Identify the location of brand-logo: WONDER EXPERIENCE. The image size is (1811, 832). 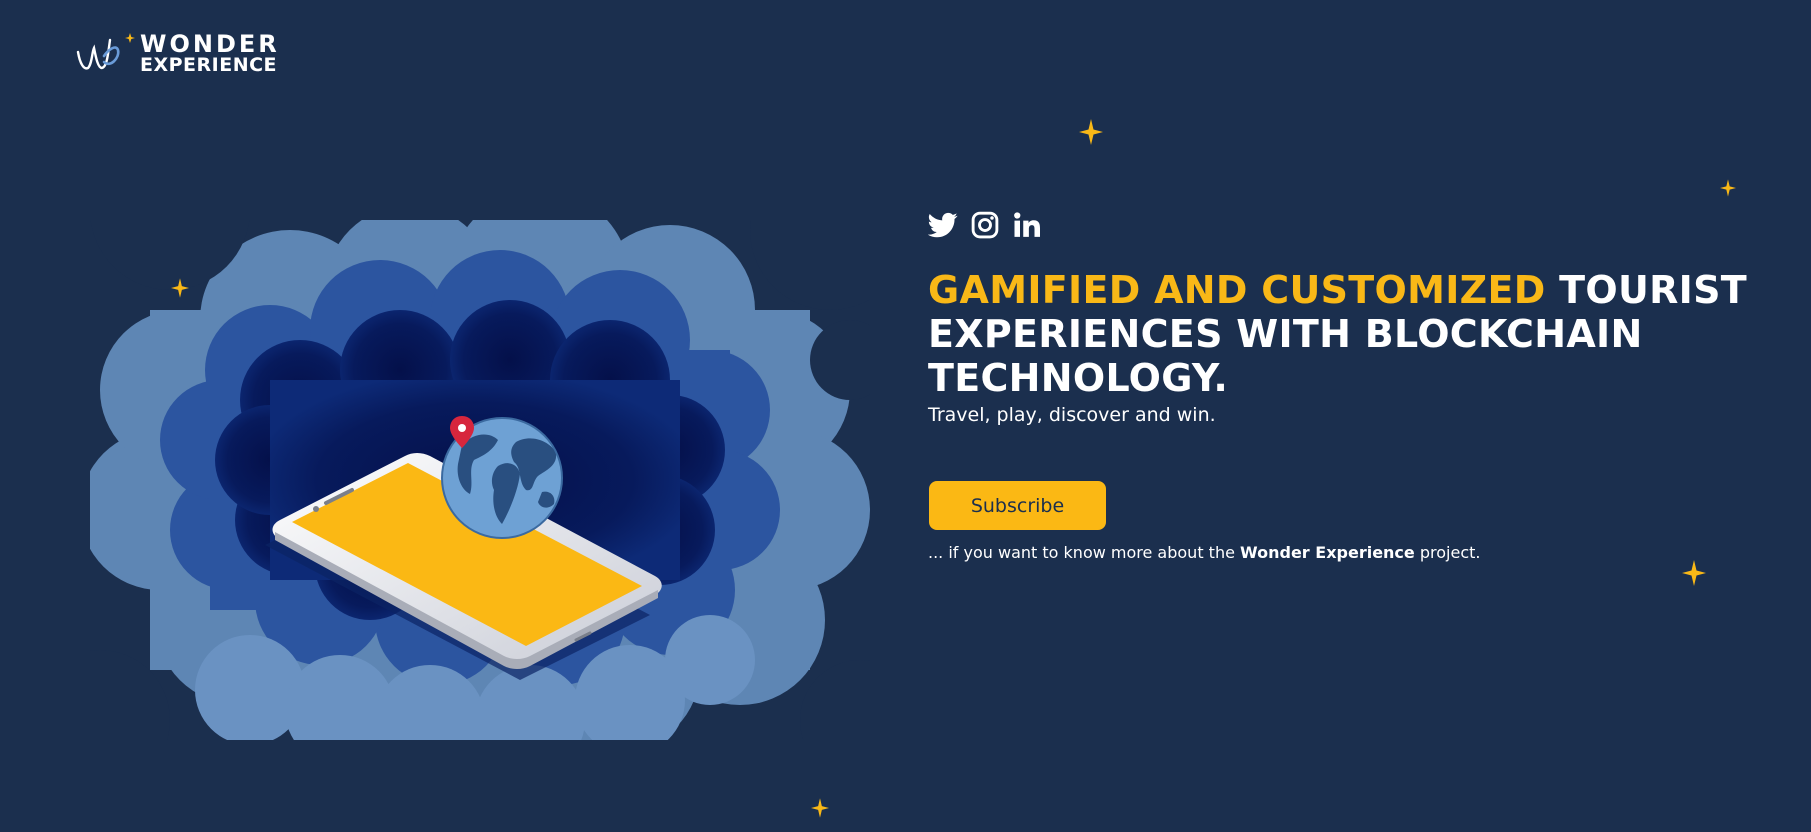
(179, 53).